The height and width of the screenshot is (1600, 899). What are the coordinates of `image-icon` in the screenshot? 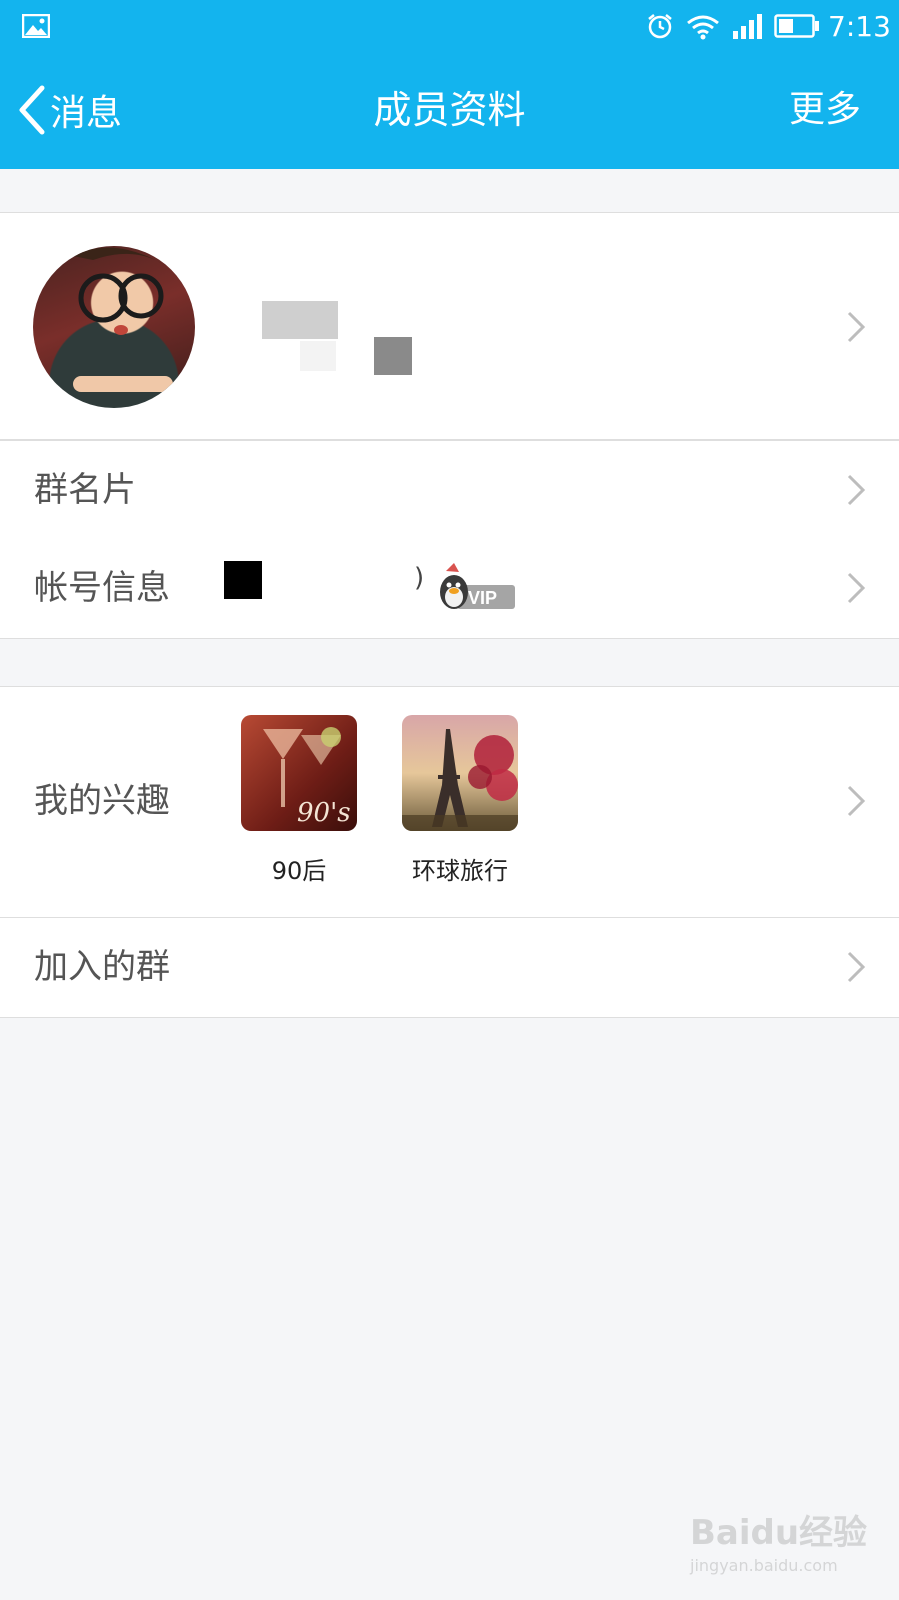 It's located at (36, 26).